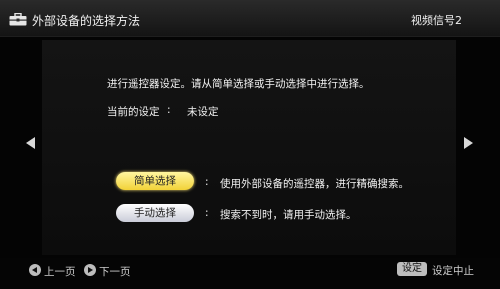  I want to click on simple-select-description: 使用外部设备的遥控器，进行精确搜索。, so click(314, 184).